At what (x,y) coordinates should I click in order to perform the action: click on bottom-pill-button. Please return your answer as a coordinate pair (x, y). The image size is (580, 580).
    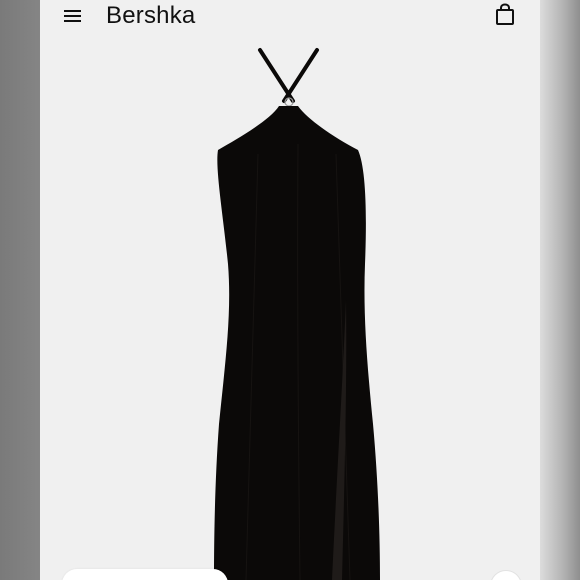
    Looking at the image, I should click on (145, 574).